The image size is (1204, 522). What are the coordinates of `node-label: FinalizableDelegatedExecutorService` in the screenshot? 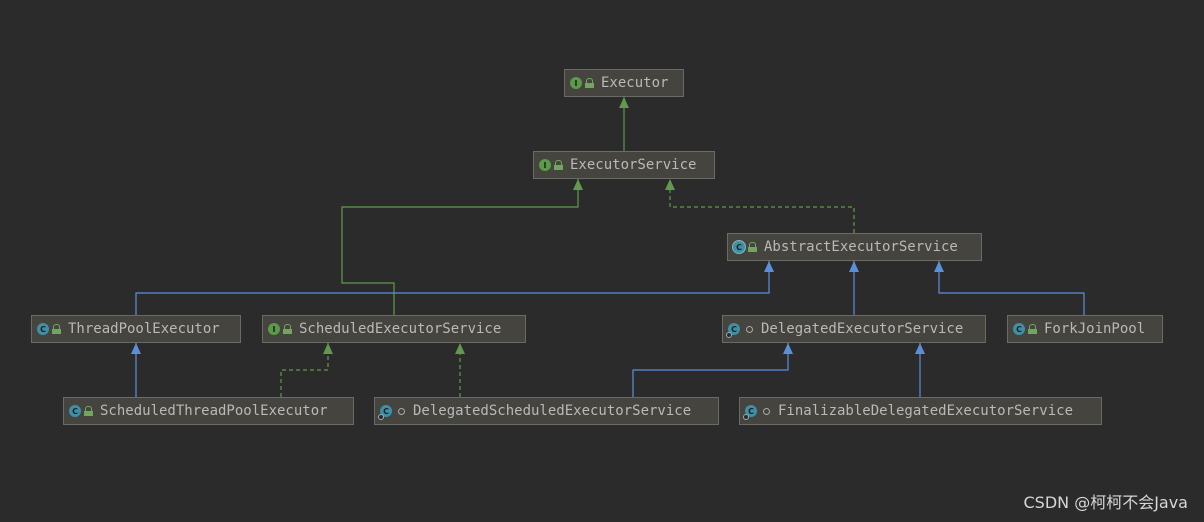 It's located at (926, 411).